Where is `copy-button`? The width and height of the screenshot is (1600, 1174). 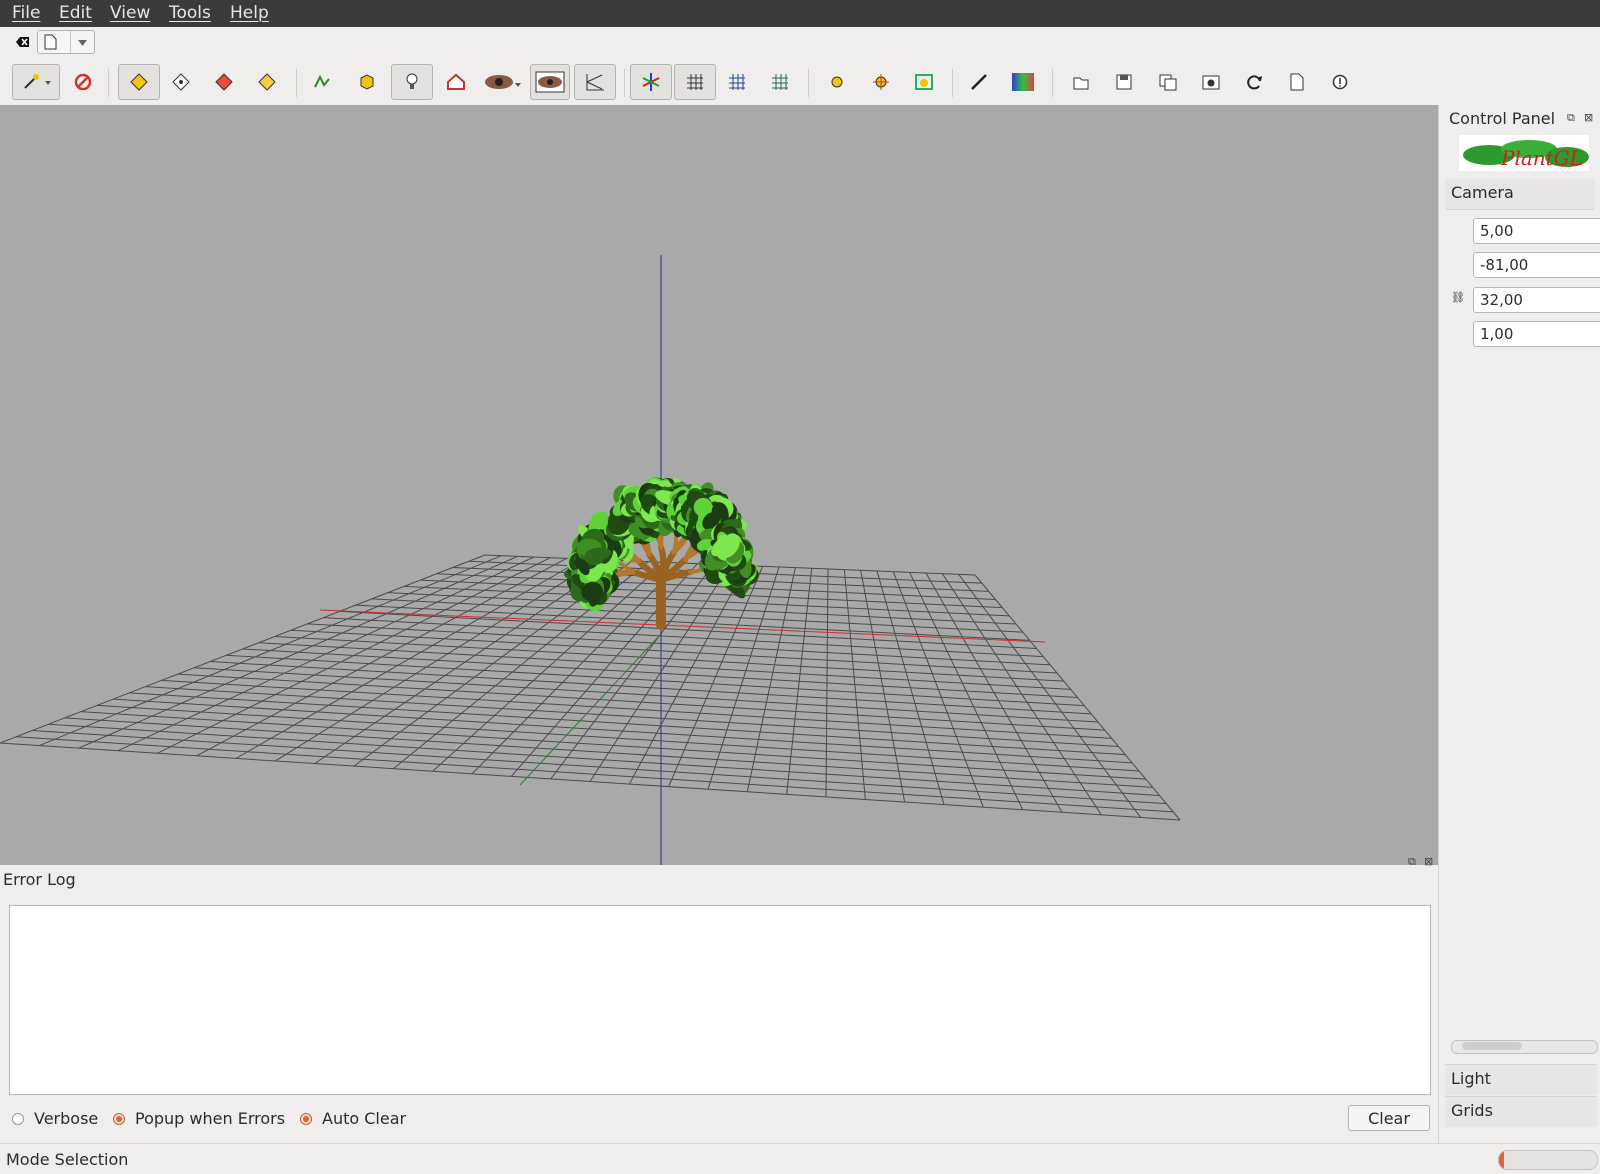
copy-button is located at coordinates (1168, 82).